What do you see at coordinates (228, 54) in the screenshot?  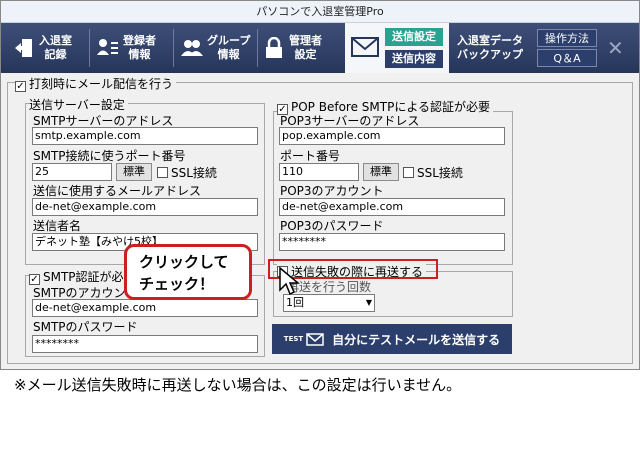 I see `group-label-2: 情報` at bounding box center [228, 54].